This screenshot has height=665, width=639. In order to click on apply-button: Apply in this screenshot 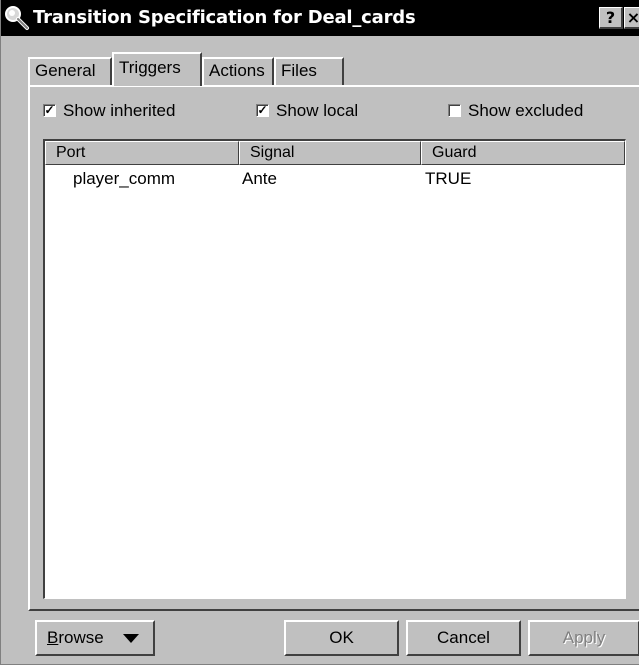, I will do `click(583, 638)`.